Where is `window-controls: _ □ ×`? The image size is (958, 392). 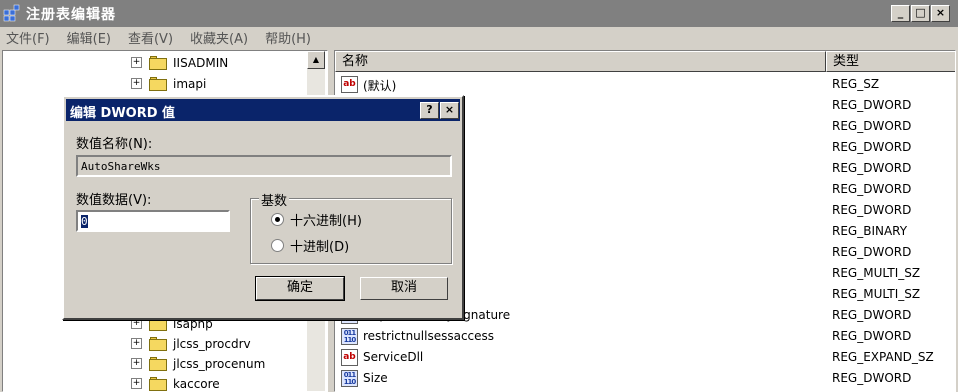
window-controls: _ □ × is located at coordinates (920, 13).